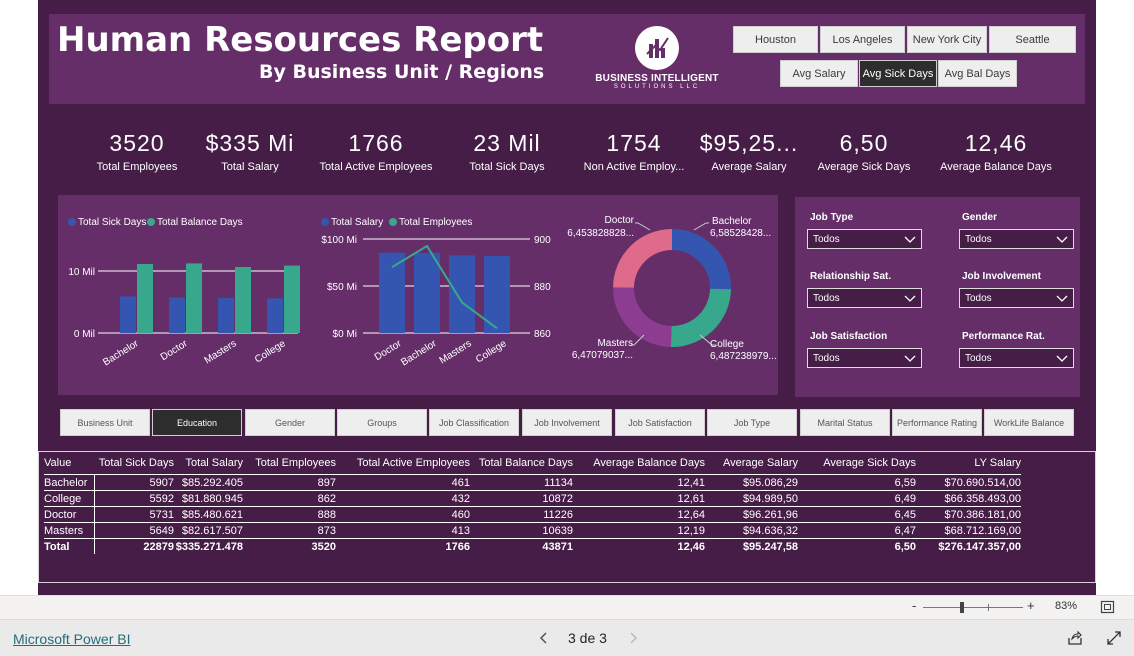 The image size is (1134, 656). What do you see at coordinates (382, 422) in the screenshot?
I see `tab-groups: Groups` at bounding box center [382, 422].